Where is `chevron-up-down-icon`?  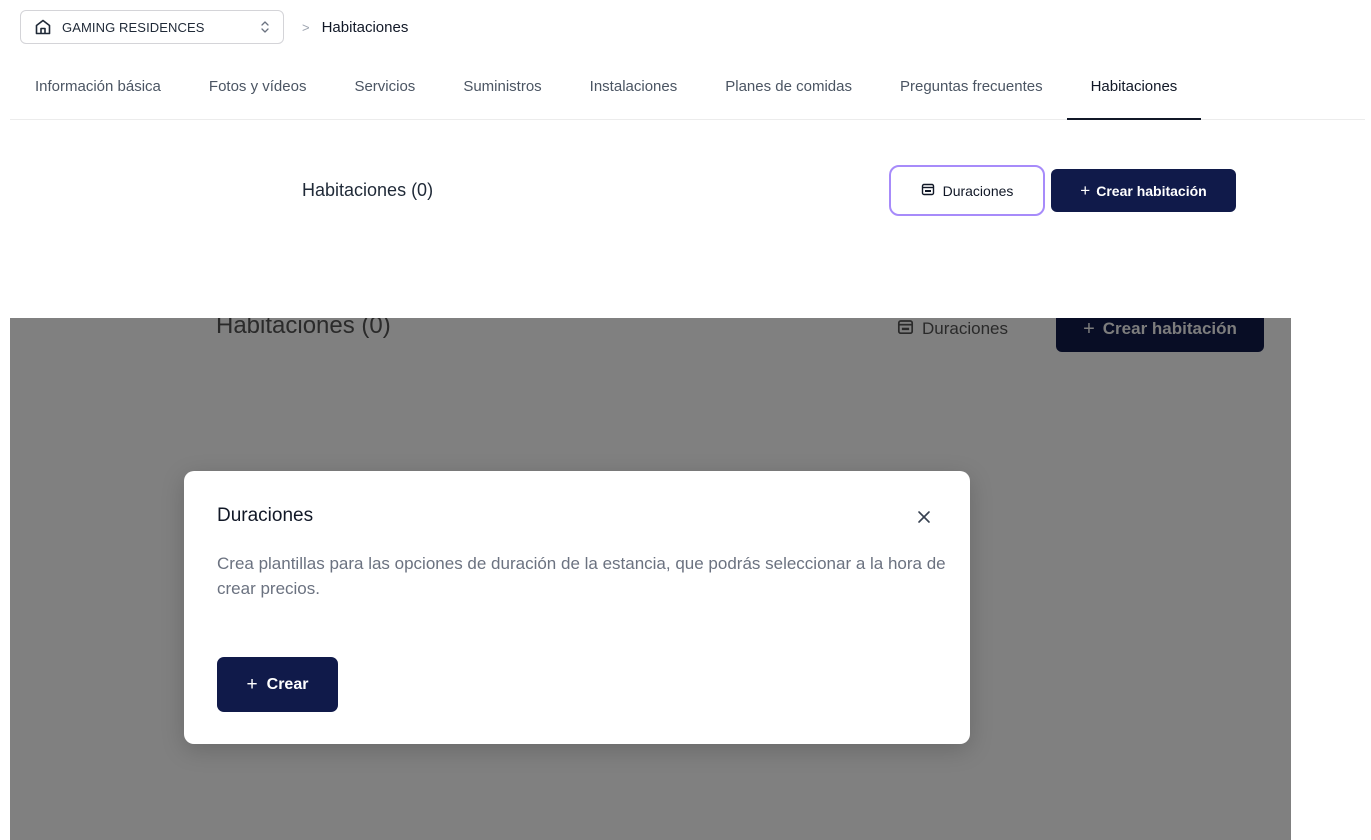 chevron-up-down-icon is located at coordinates (265, 27).